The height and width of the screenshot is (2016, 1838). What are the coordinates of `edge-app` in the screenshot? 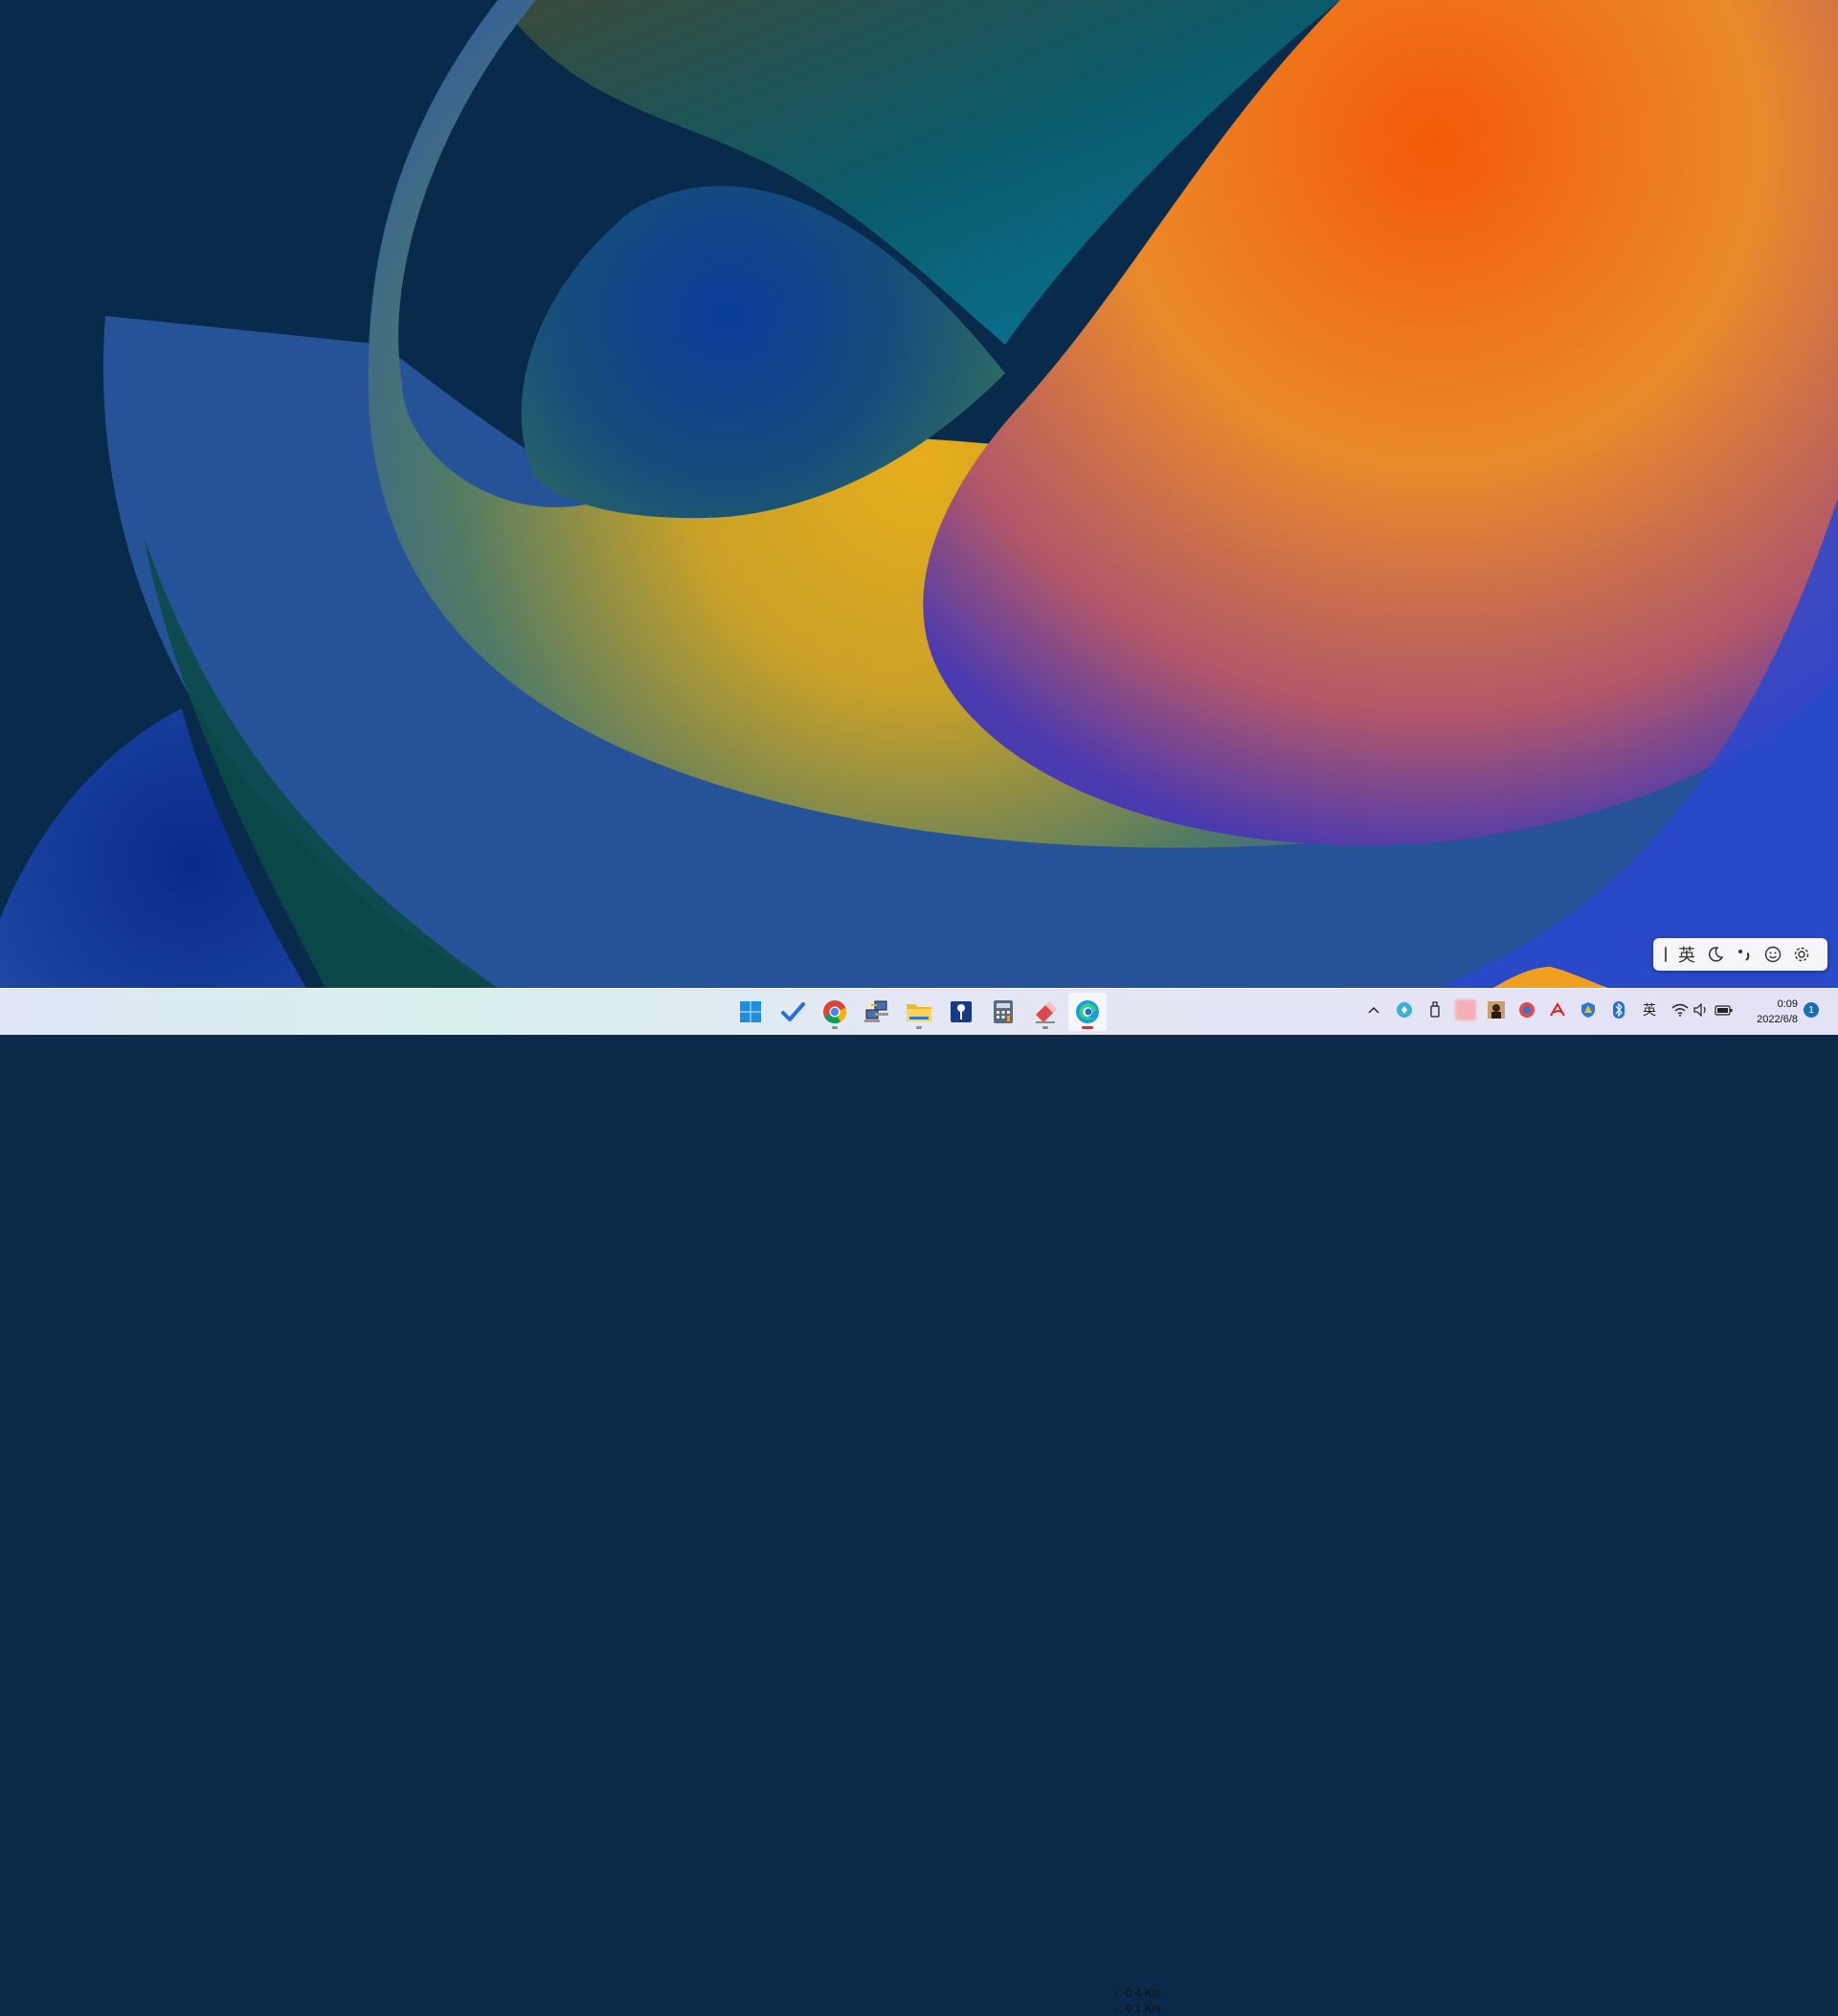 It's located at (1087, 1012).